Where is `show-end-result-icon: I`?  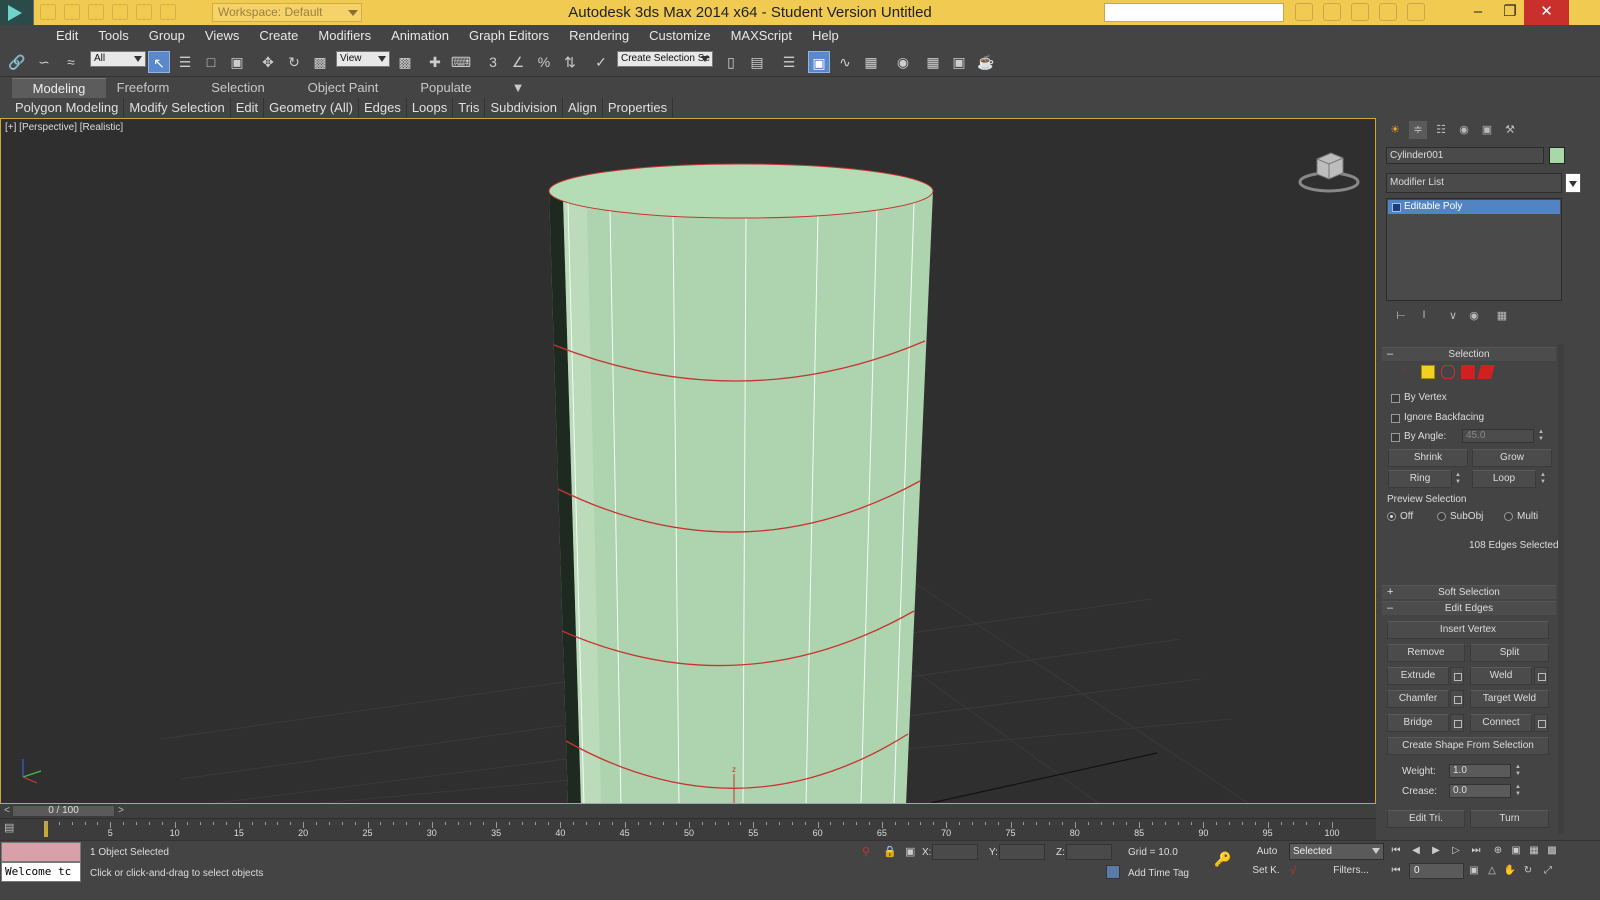 show-end-result-icon: I is located at coordinates (1424, 316).